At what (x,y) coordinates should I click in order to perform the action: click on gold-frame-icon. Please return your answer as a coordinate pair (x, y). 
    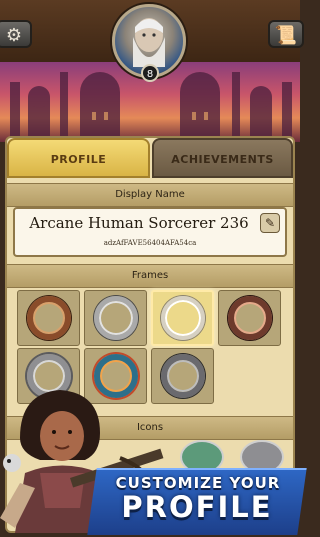
    Looking at the image, I should click on (182, 318).